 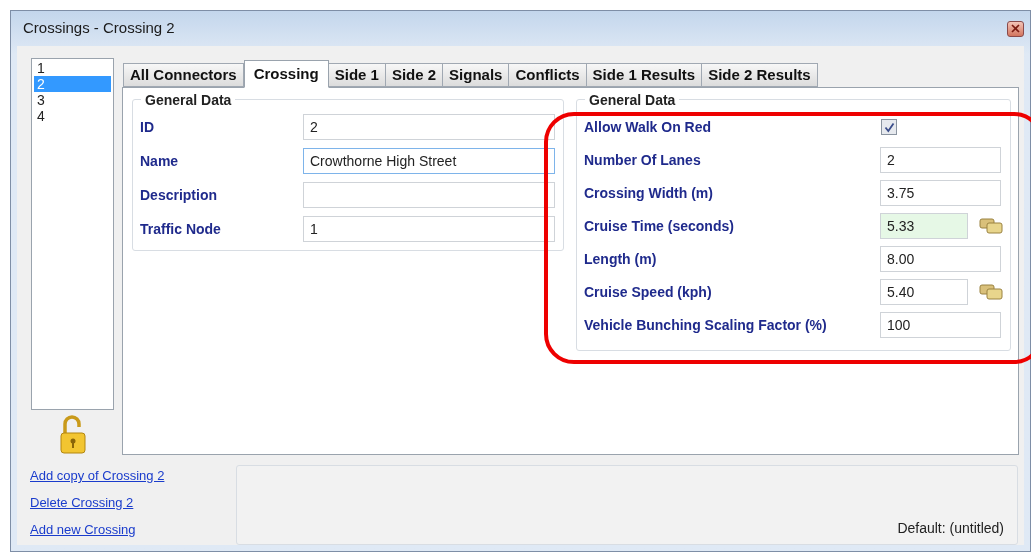 What do you see at coordinates (286, 74) in the screenshot?
I see `tab: Crossing` at bounding box center [286, 74].